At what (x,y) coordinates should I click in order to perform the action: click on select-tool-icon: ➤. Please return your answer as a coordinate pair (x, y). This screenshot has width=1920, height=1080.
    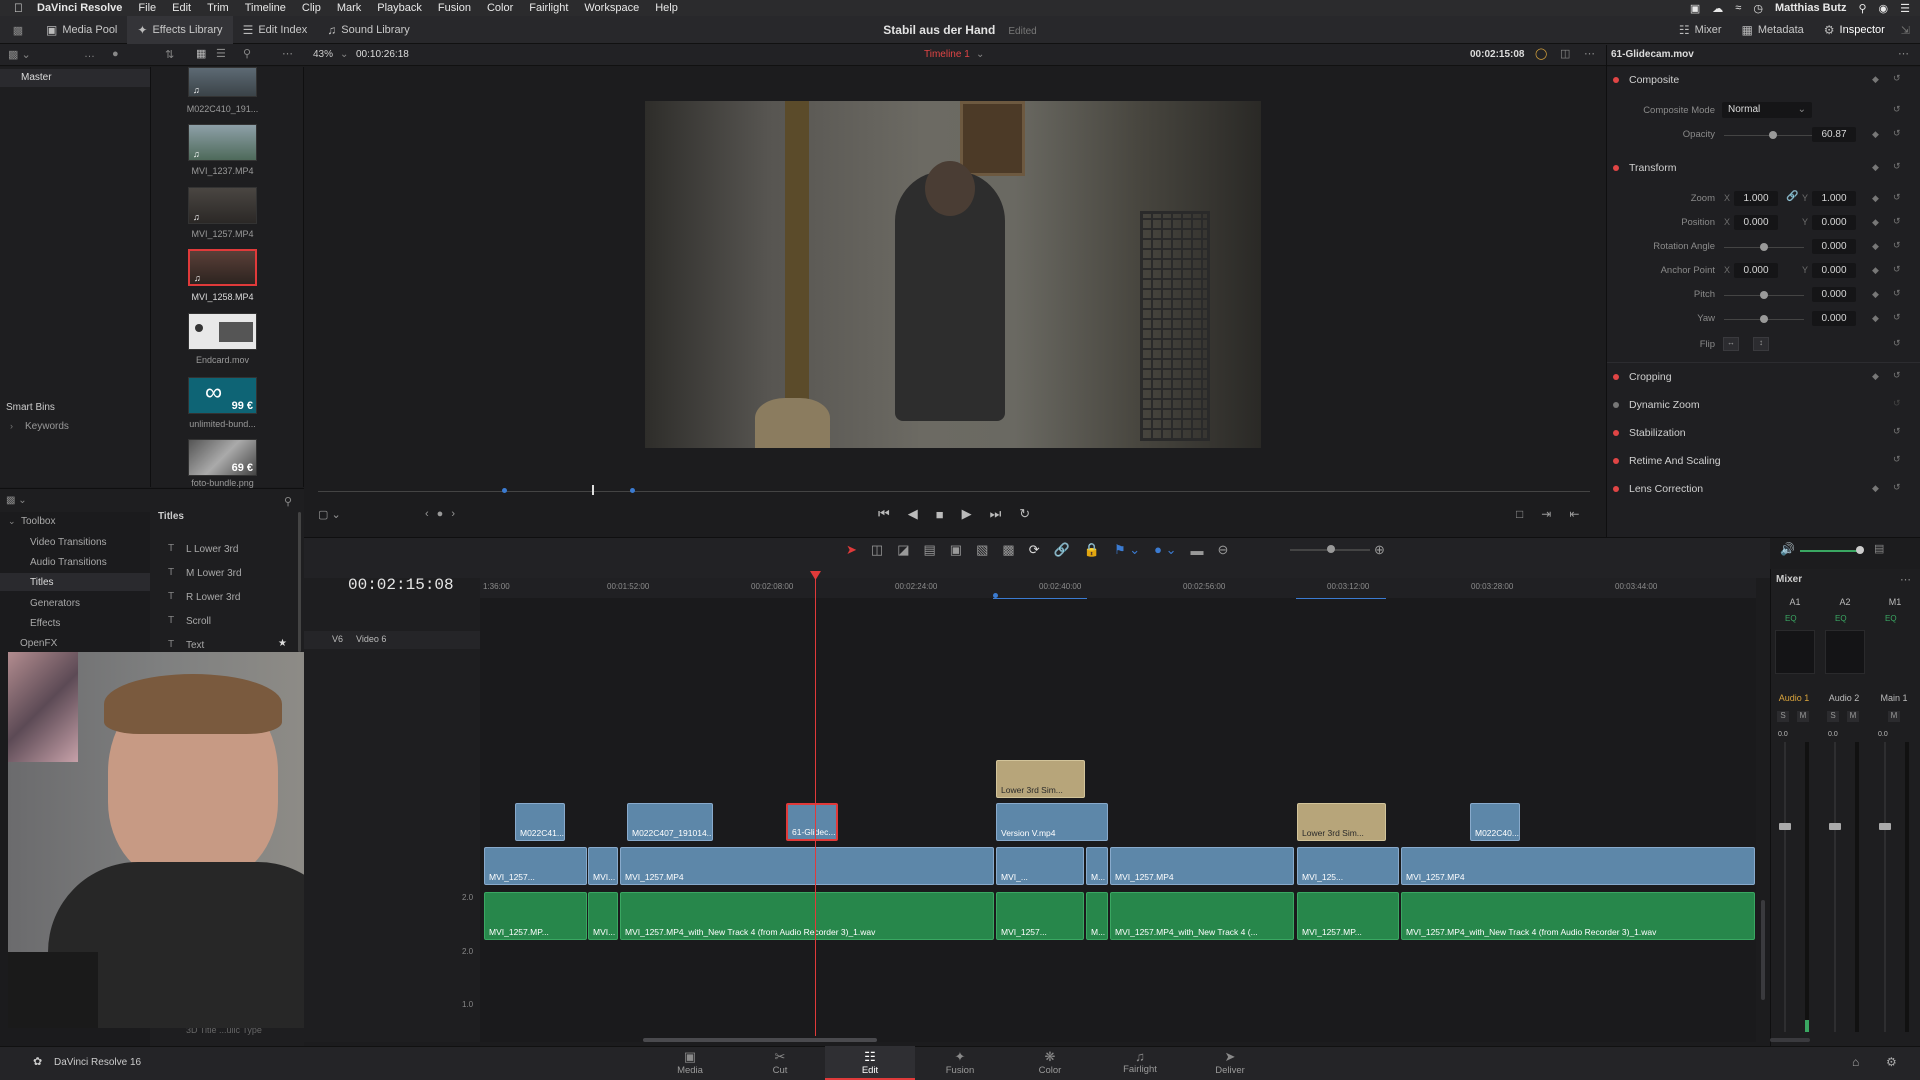
    Looking at the image, I should click on (851, 550).